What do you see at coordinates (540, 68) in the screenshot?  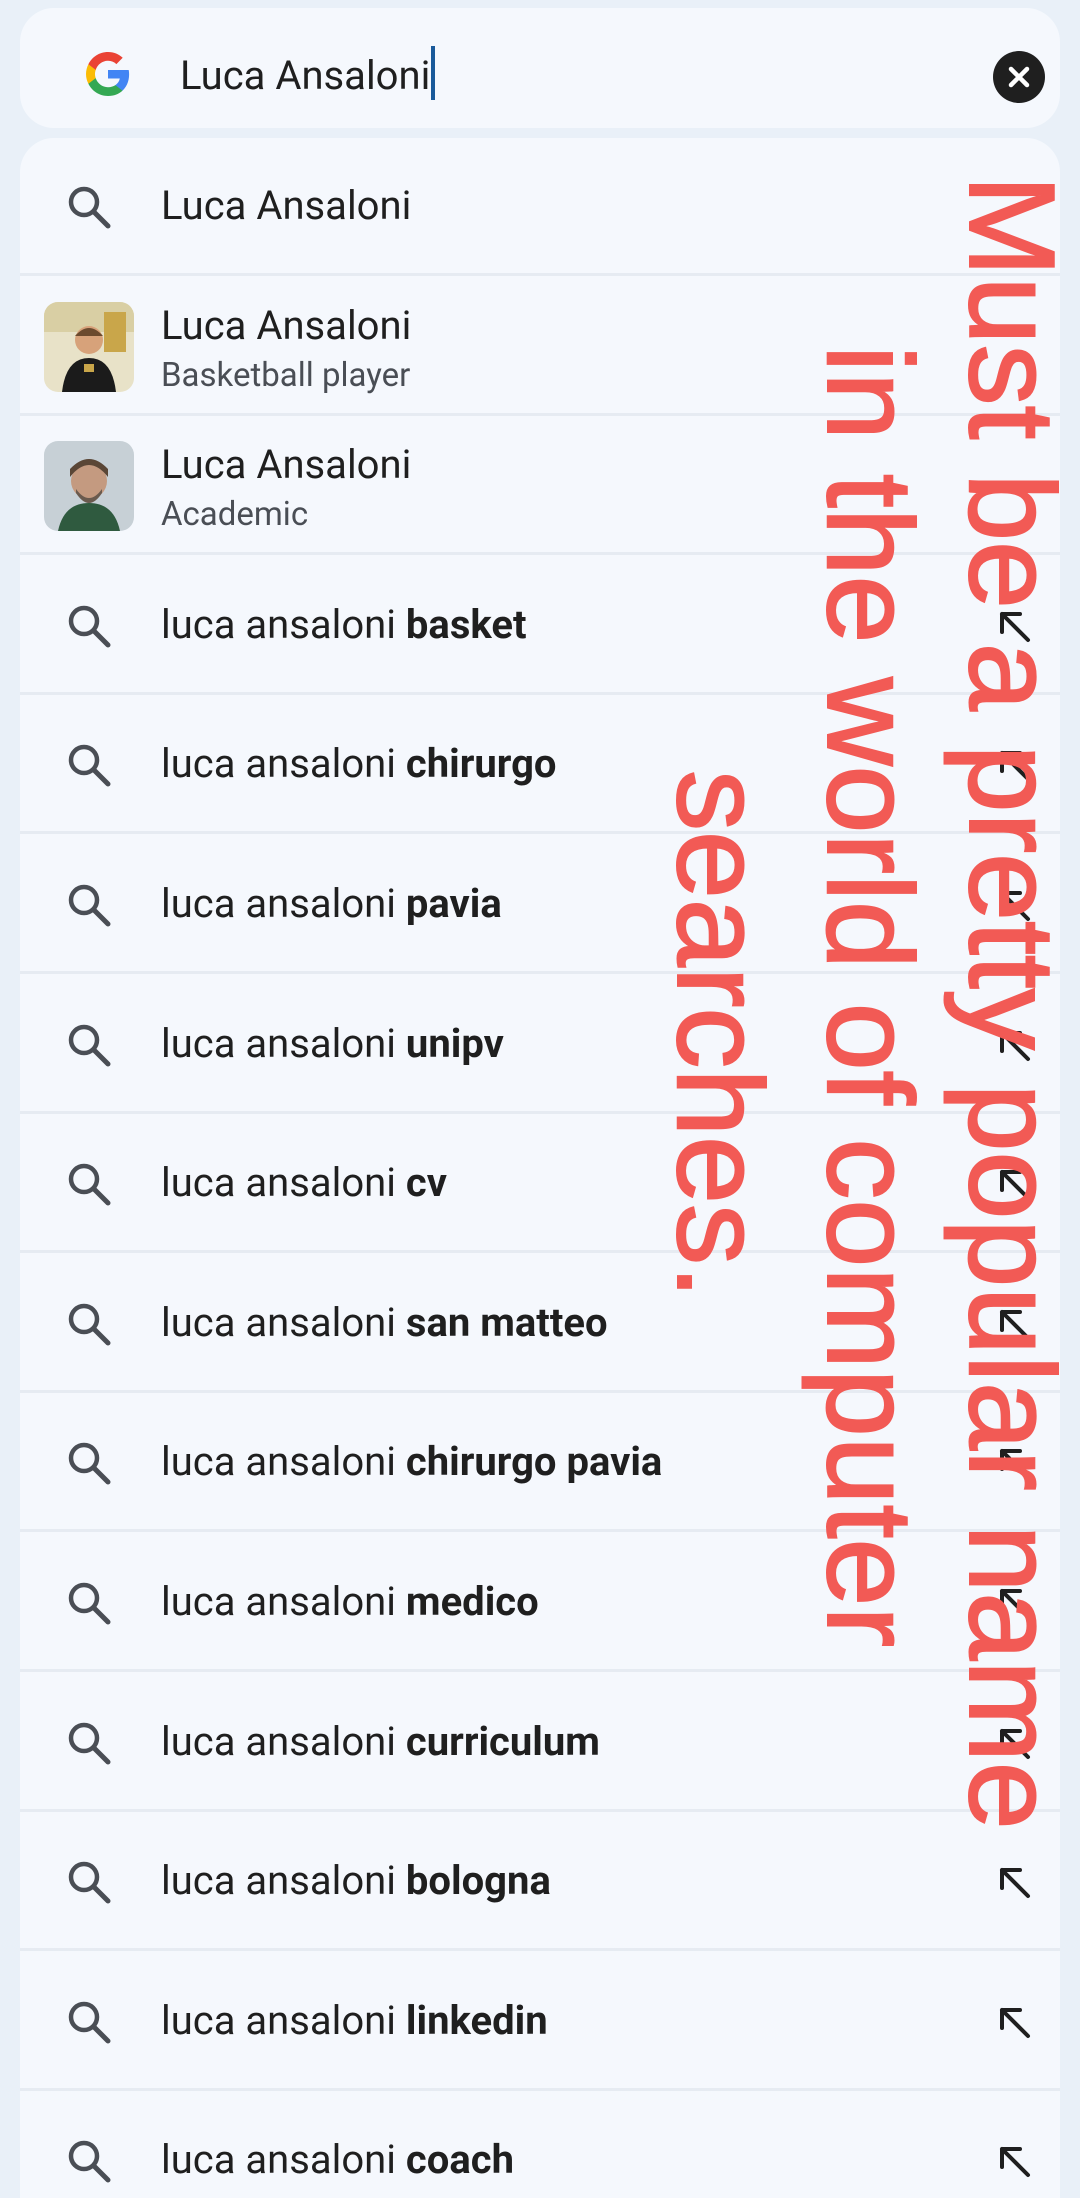 I see `search-bar: Luca Ansaloni` at bounding box center [540, 68].